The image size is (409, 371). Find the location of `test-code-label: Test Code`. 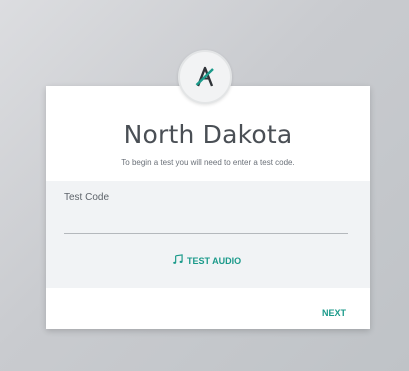

test-code-label: Test Code is located at coordinates (87, 197).